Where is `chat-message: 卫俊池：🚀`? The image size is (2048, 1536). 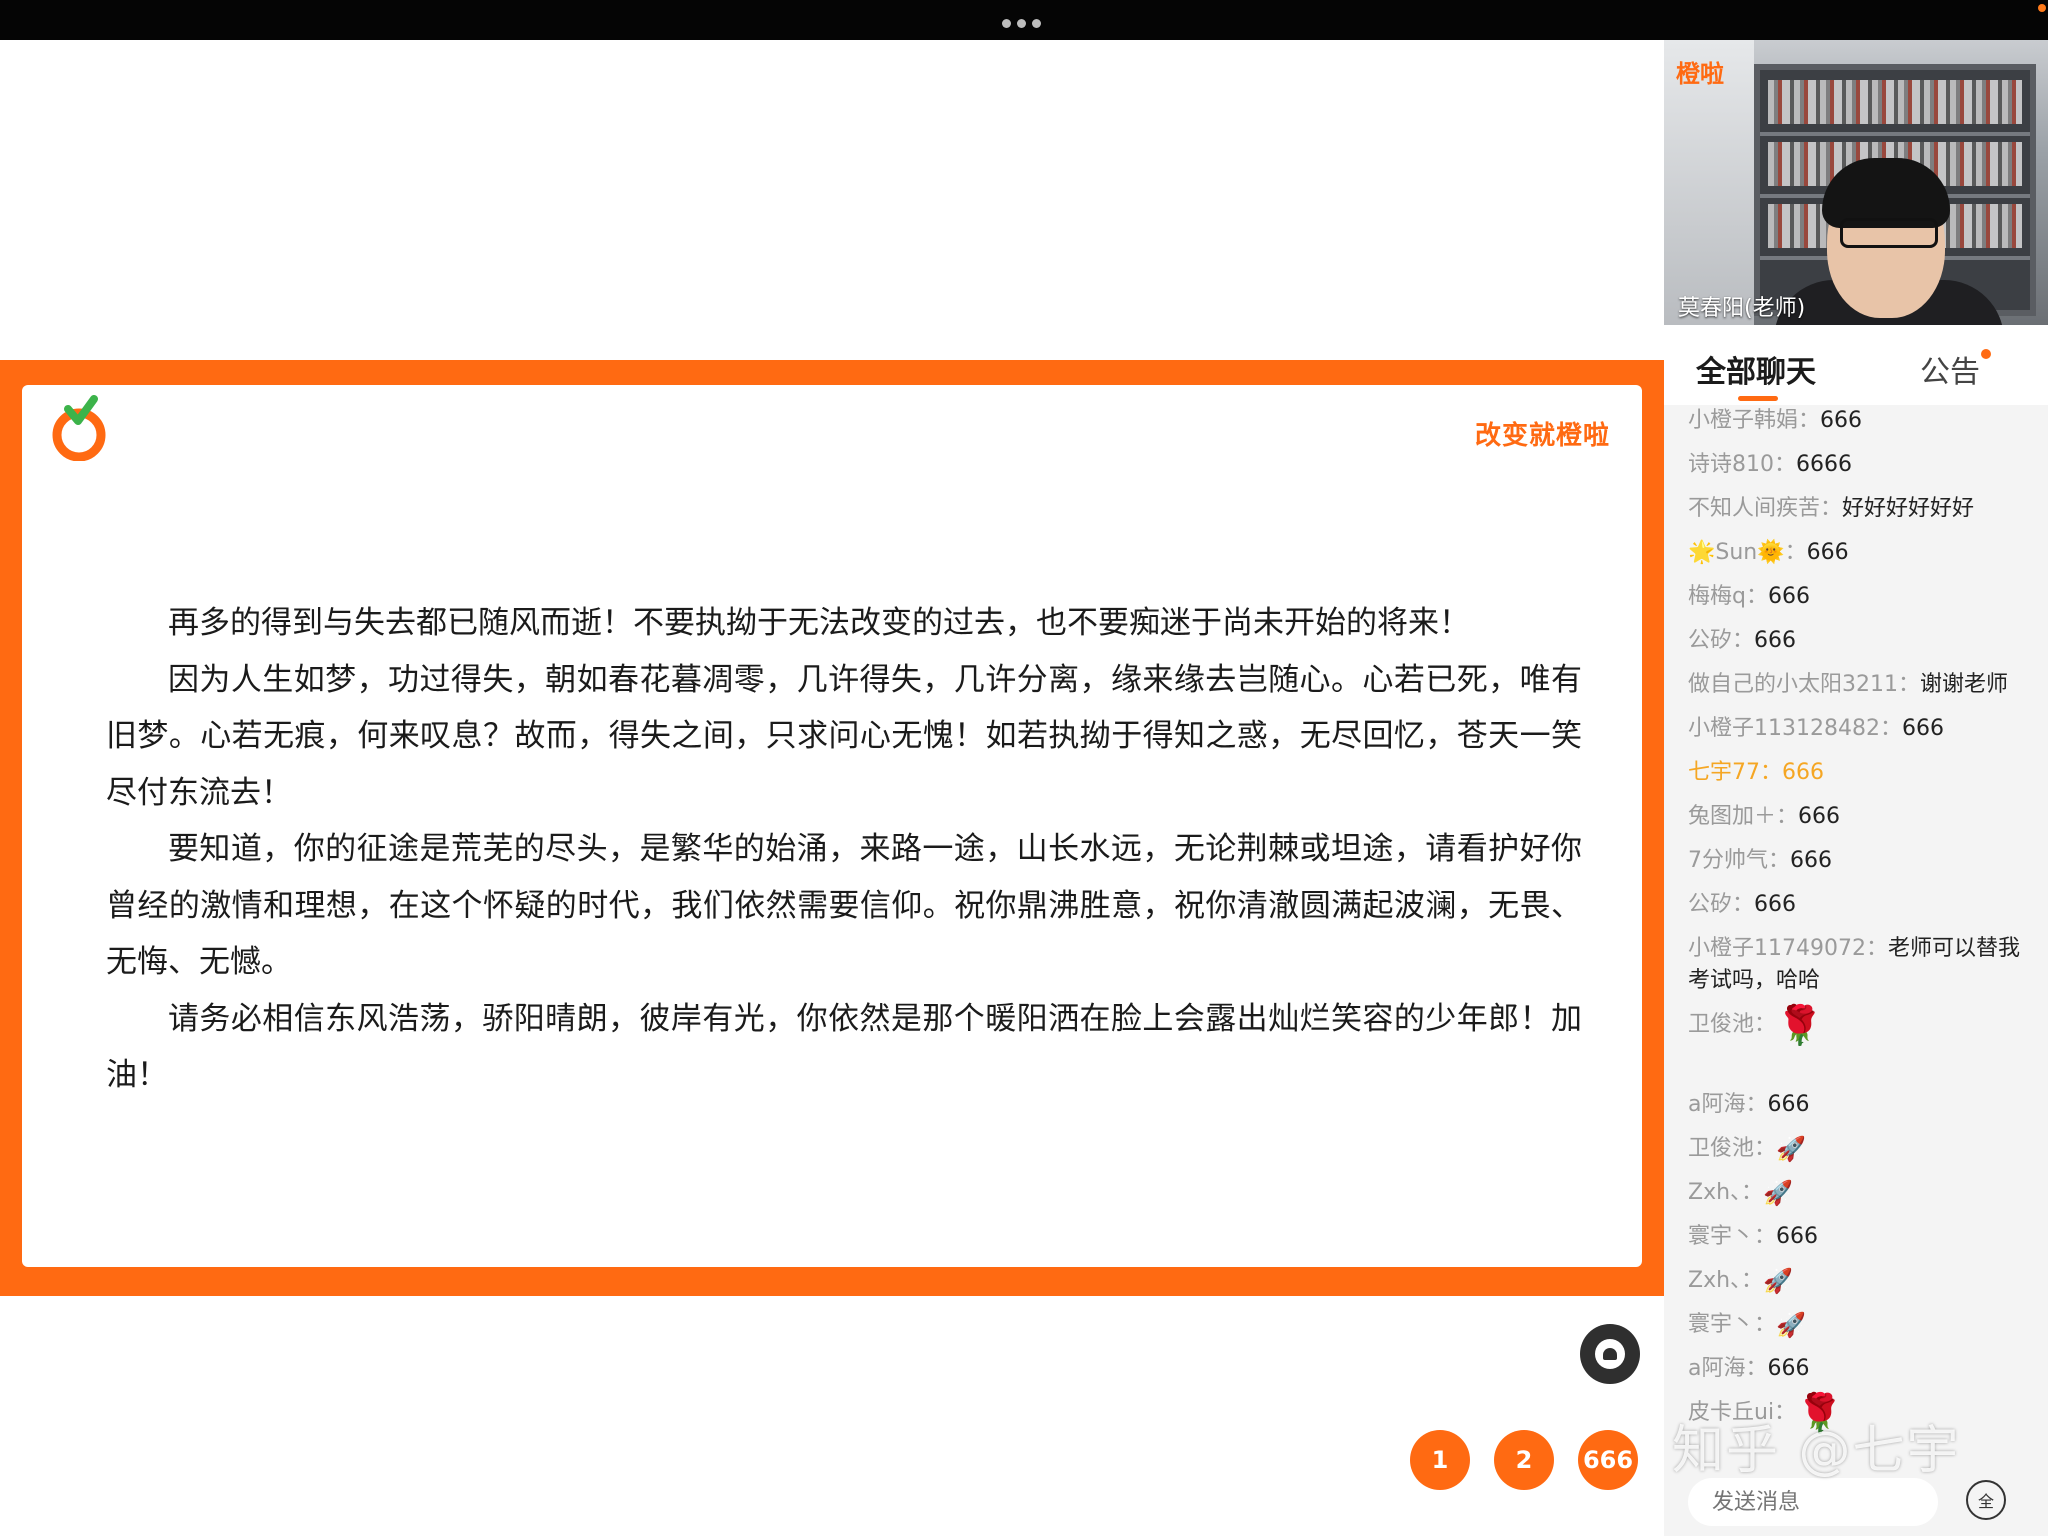 chat-message: 卫俊池：🚀 is located at coordinates (1747, 1149).